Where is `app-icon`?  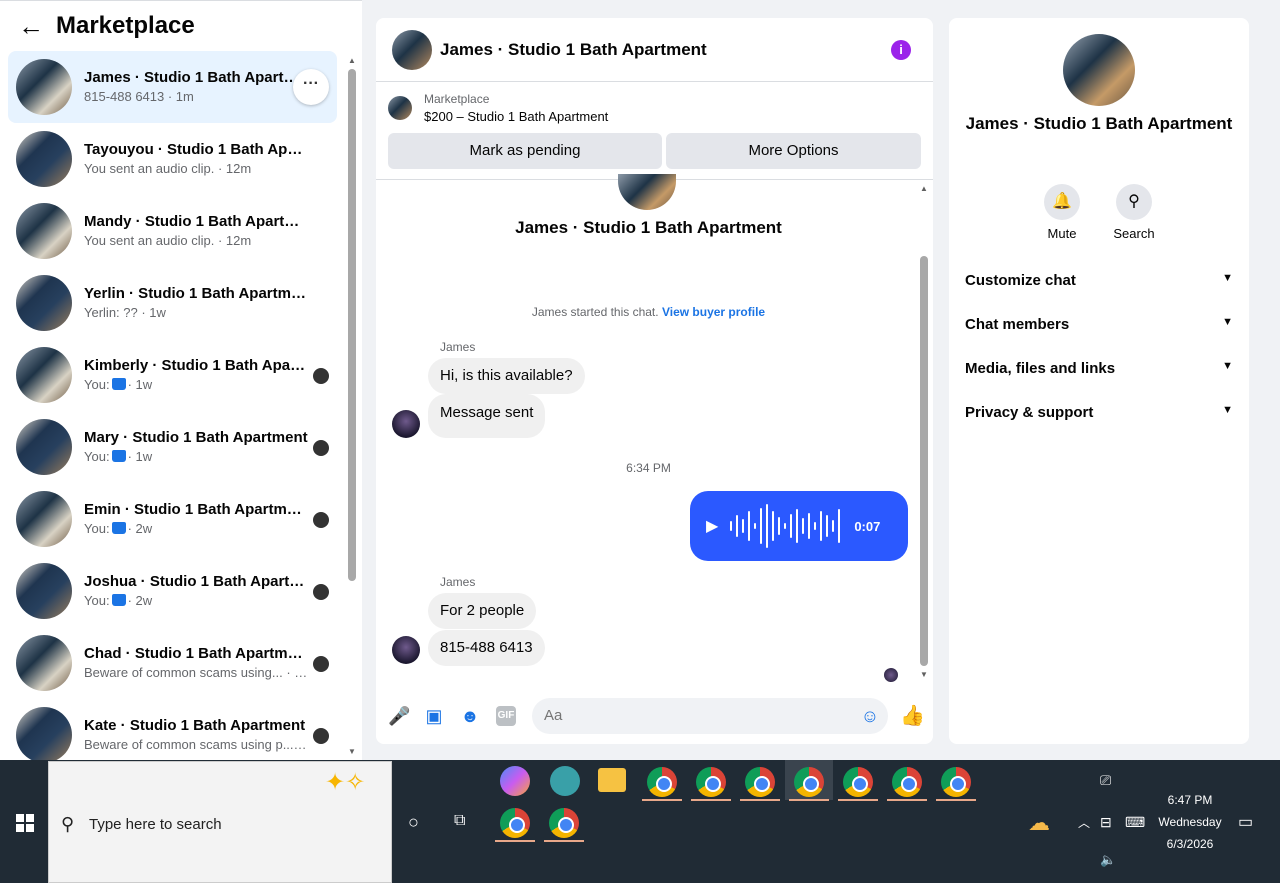
app-icon is located at coordinates (565, 781).